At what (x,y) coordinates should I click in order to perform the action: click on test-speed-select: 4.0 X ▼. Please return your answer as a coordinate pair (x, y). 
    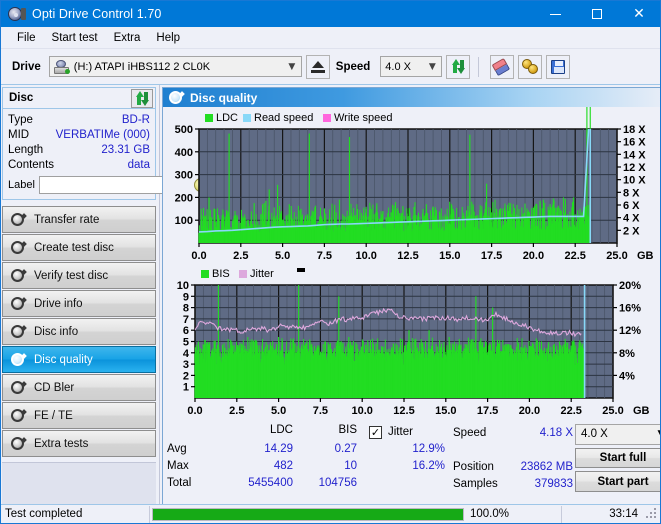
    Looking at the image, I should click on (617, 434).